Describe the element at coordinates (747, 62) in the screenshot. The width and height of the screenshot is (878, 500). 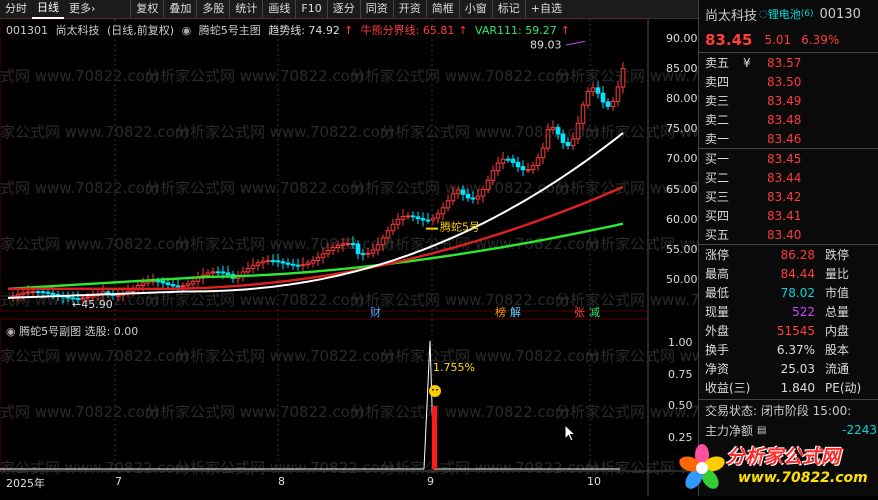
I see `ask-mark: ¥` at that location.